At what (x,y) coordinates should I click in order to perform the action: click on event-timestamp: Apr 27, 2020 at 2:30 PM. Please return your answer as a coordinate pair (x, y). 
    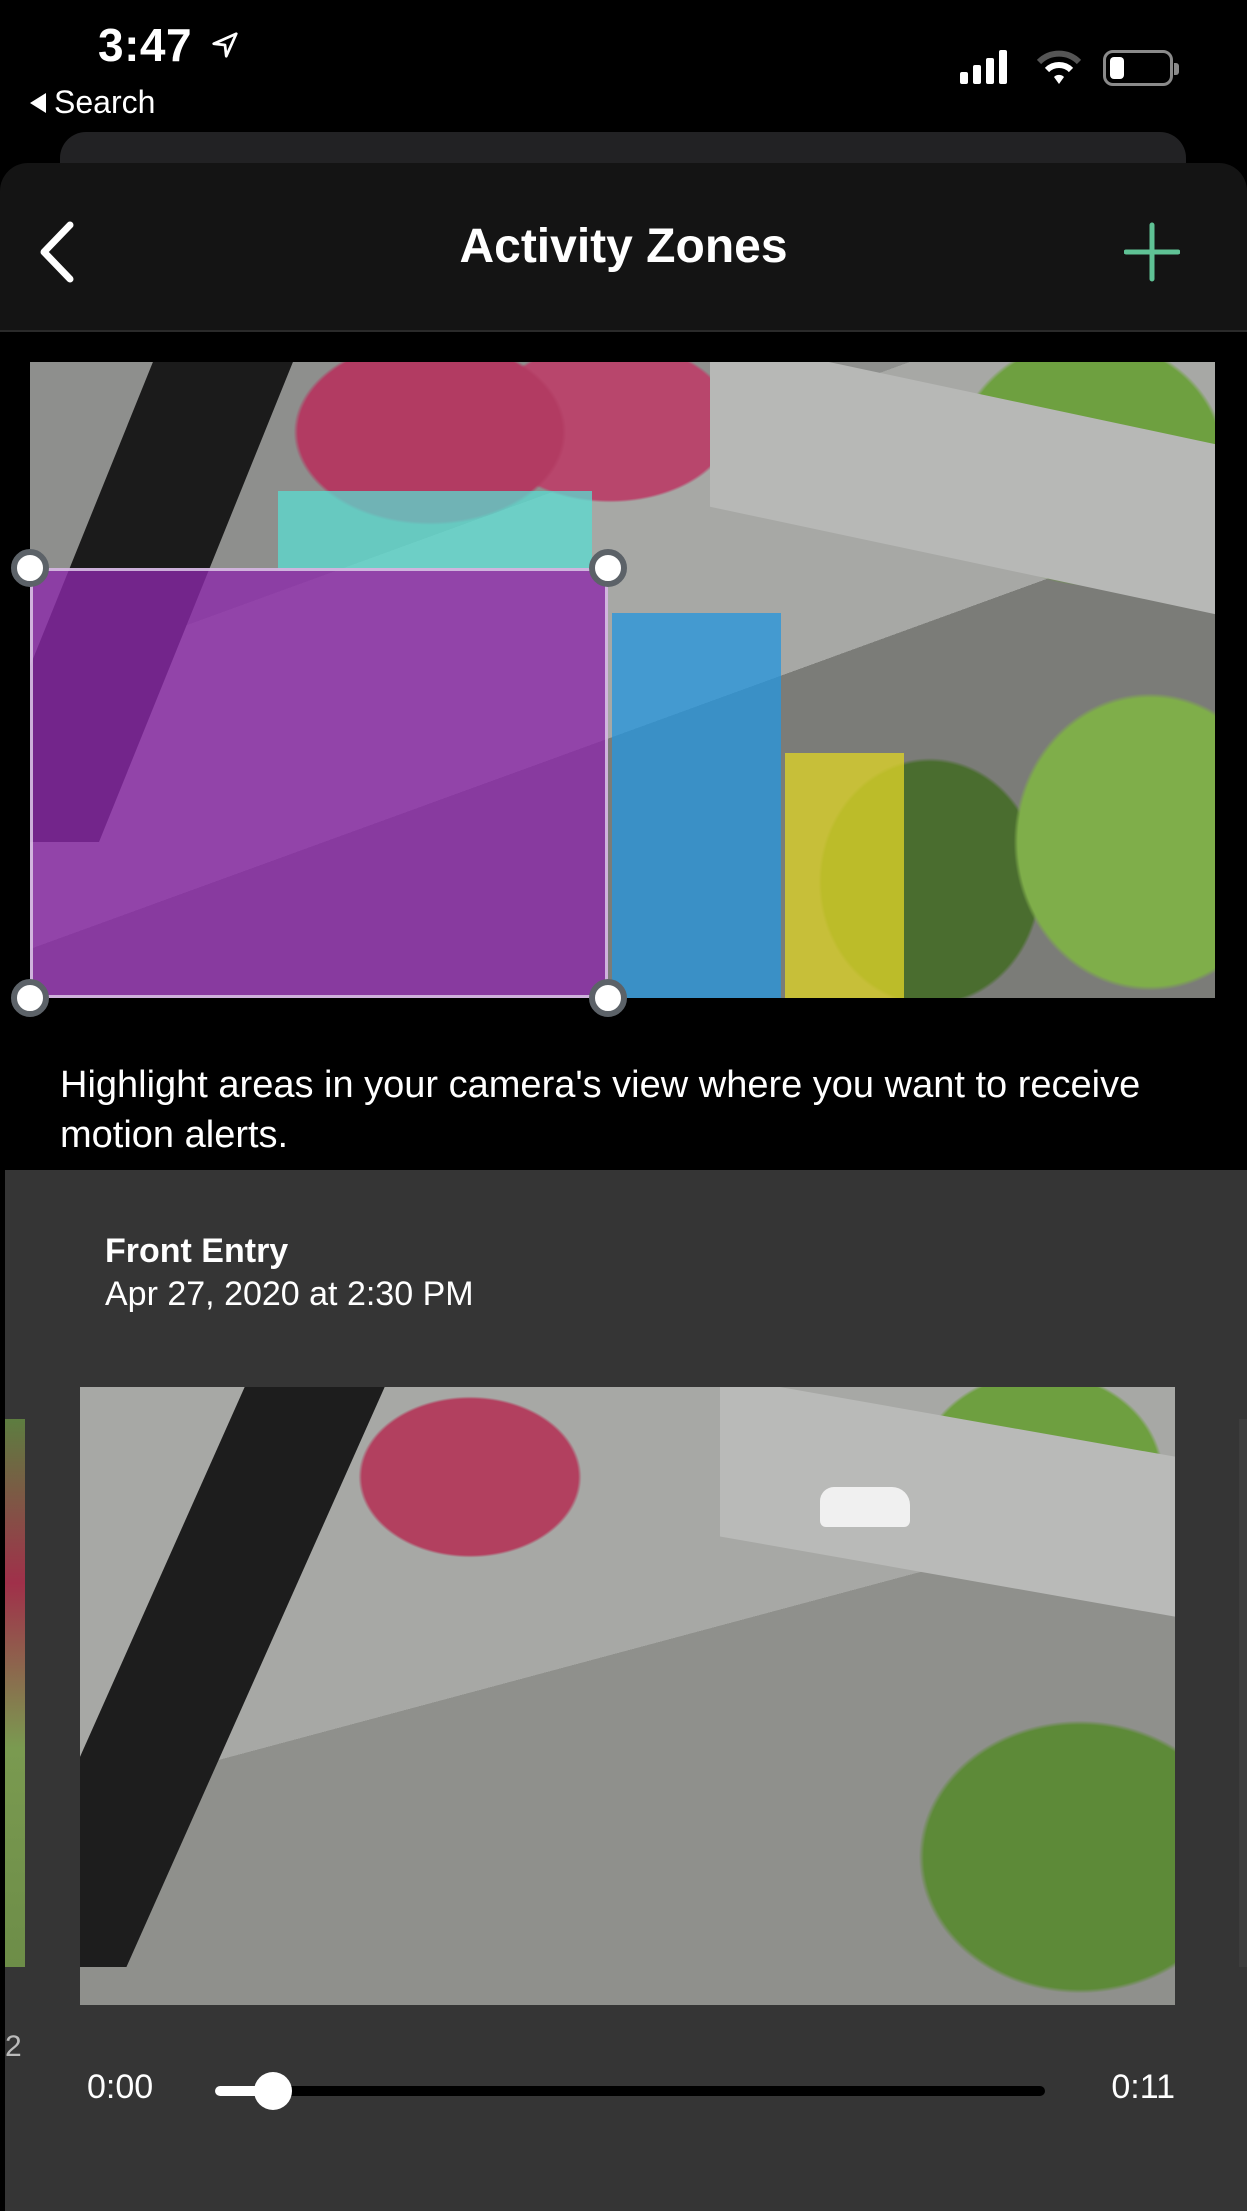
    Looking at the image, I should click on (289, 1294).